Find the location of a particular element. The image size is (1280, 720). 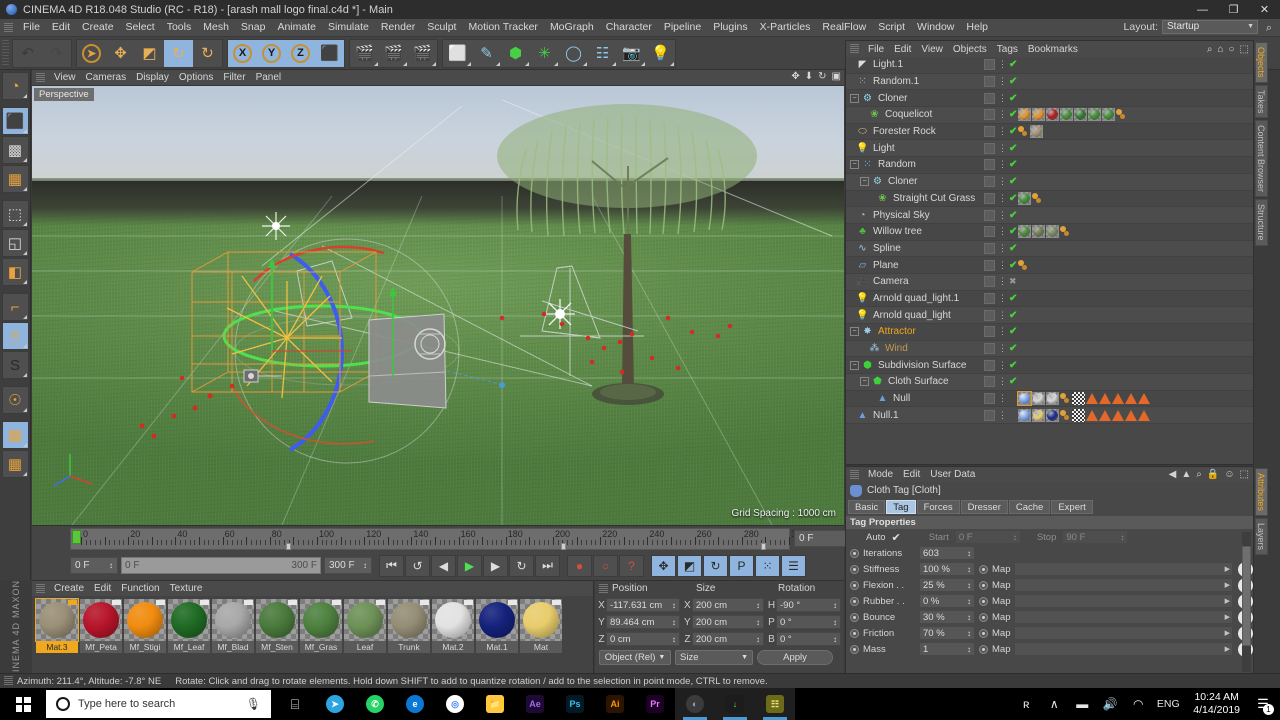

menu-mograph: MoGraph is located at coordinates (572, 27).